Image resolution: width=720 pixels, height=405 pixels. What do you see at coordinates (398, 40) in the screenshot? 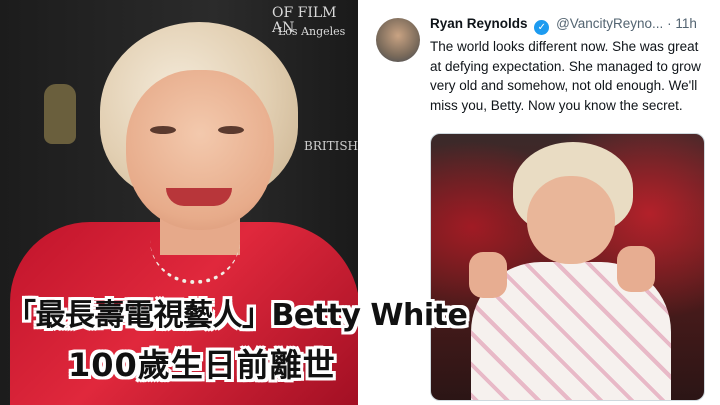
I see `author-avatar` at bounding box center [398, 40].